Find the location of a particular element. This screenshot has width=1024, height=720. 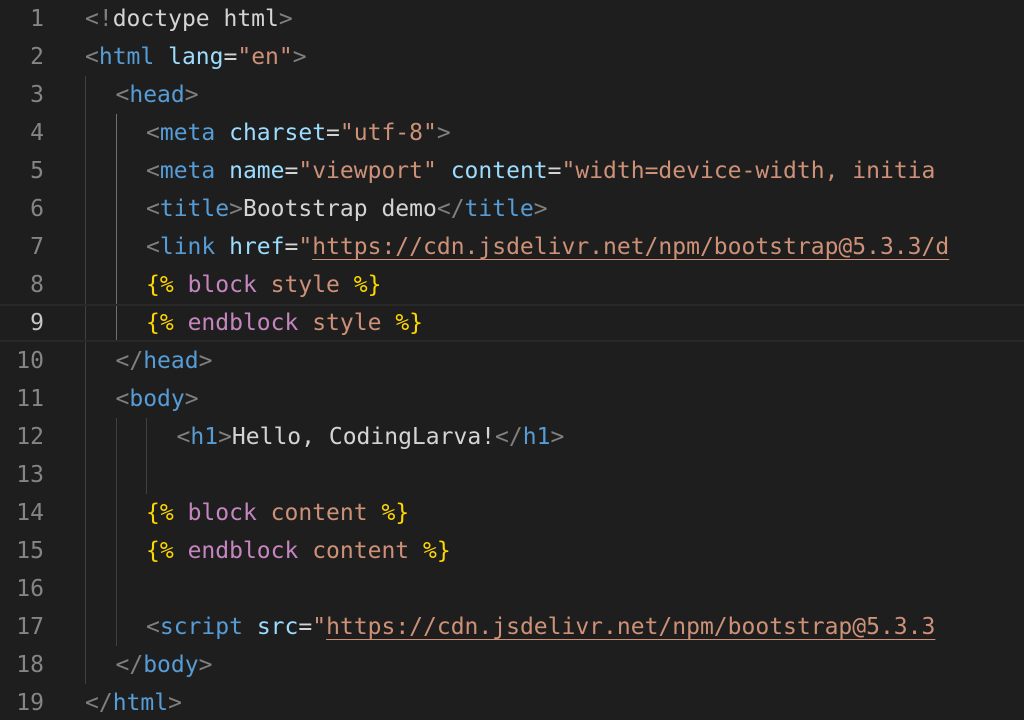

code-line: 12 <h1>Hello, CodingLarva!</h1> is located at coordinates (512, 437).